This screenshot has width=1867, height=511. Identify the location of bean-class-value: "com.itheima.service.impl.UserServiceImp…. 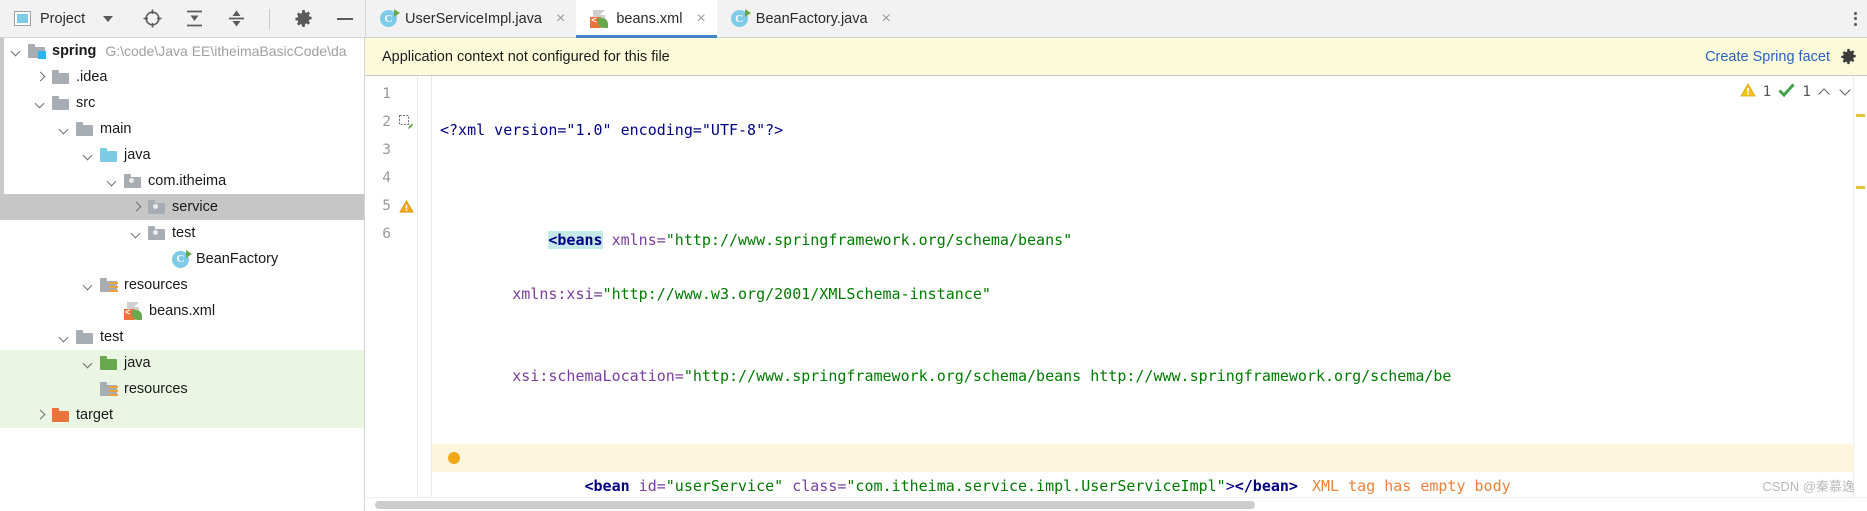
(1036, 486).